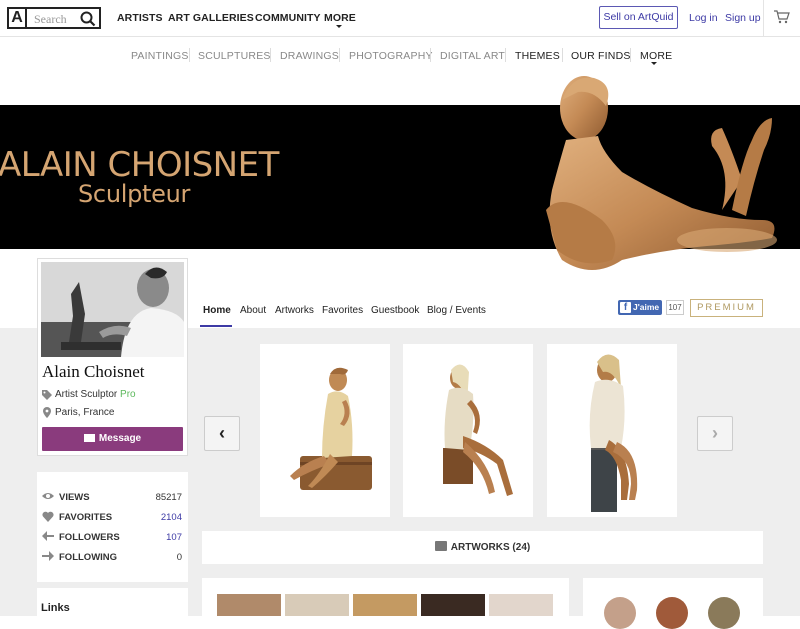  I want to click on login-link: Log in, so click(703, 18).